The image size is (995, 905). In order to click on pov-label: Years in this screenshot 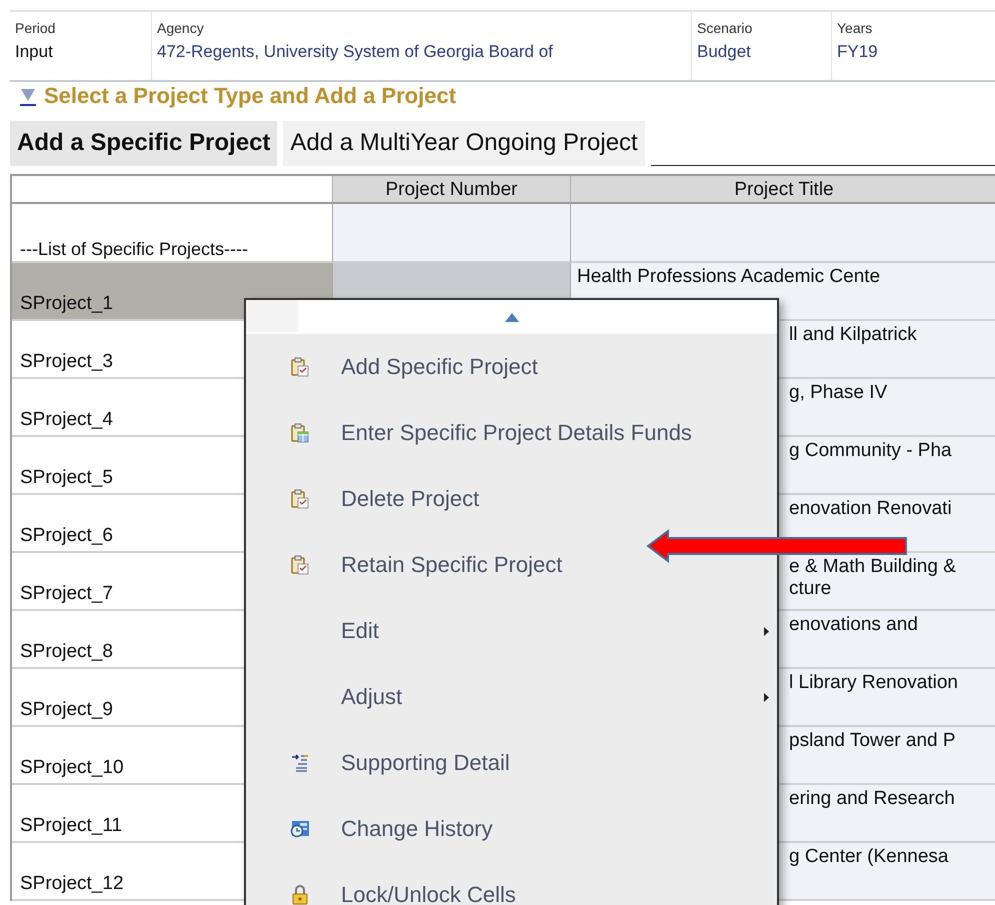, I will do `click(855, 28)`.